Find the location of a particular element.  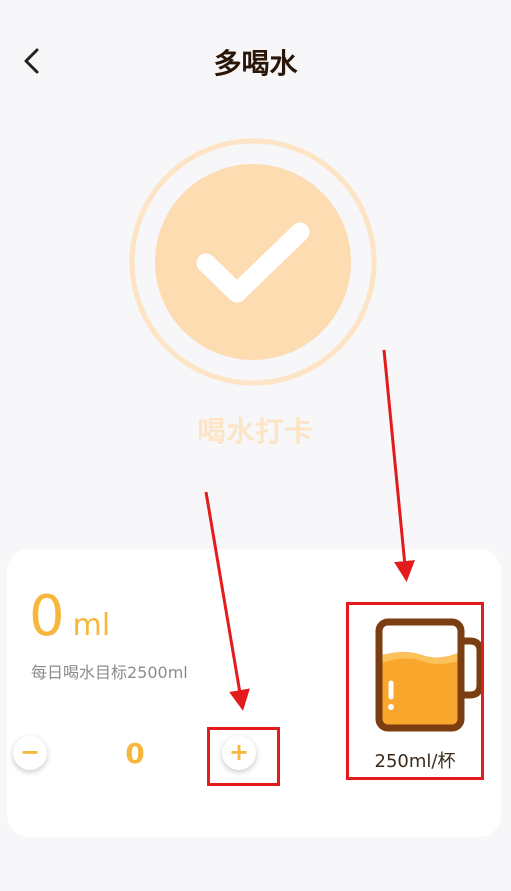

checkmark-icon is located at coordinates (253, 262).